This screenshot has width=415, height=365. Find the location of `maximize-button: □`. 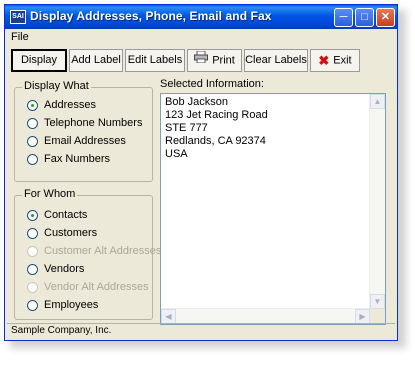

maximize-button: □ is located at coordinates (364, 17).